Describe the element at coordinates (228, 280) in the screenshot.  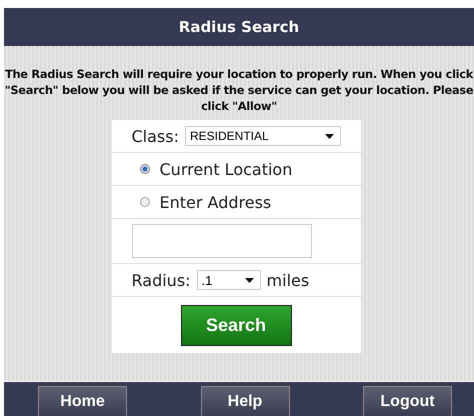
I see `radius-dropdown: .1` at that location.